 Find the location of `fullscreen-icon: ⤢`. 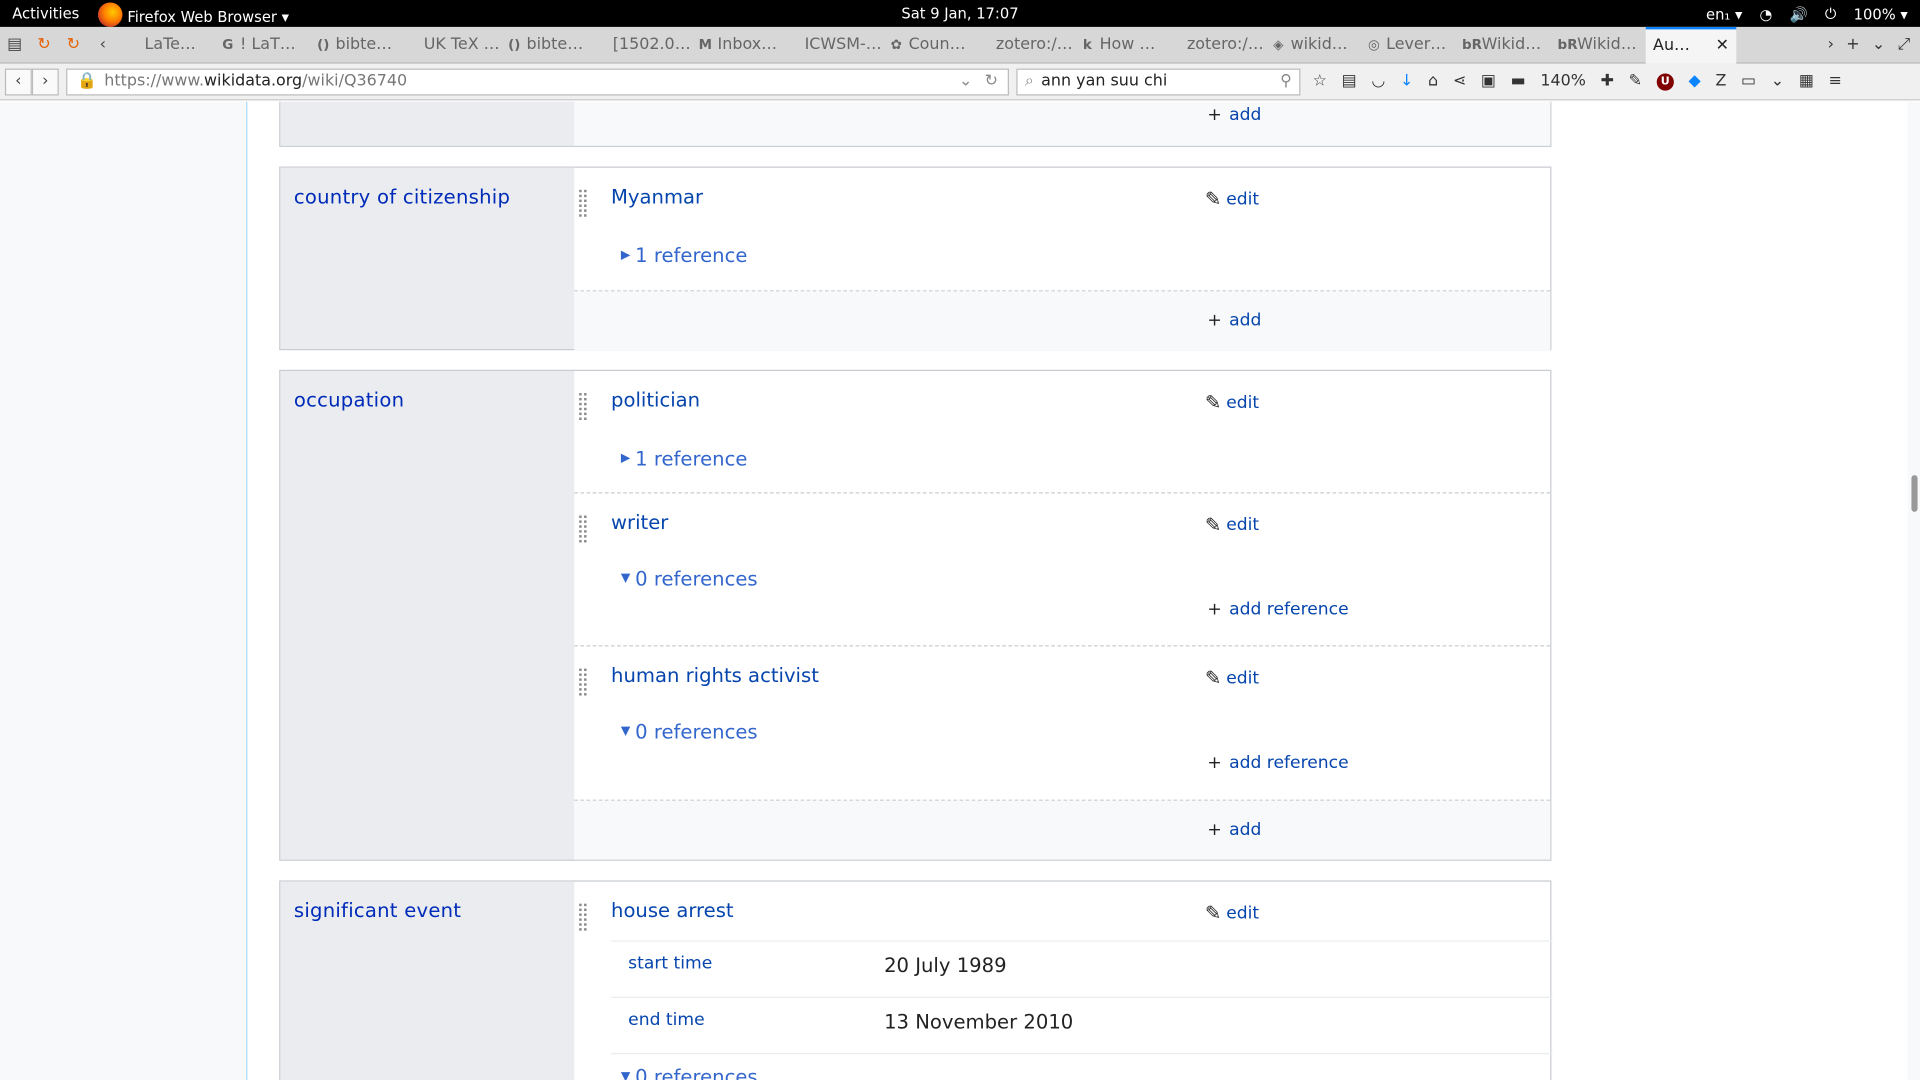

fullscreen-icon: ⤢ is located at coordinates (1903, 45).